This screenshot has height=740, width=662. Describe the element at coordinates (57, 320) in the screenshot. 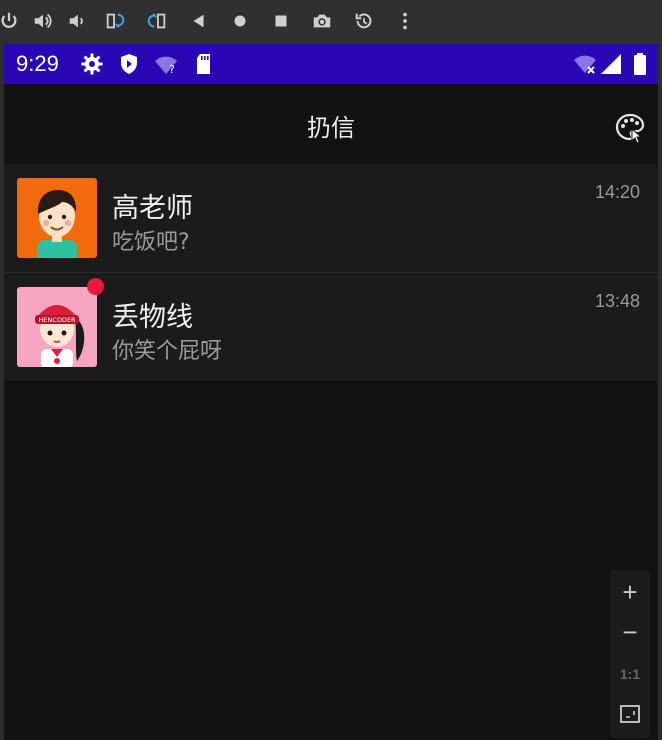

I see `svg-text: HENCODER` at that location.